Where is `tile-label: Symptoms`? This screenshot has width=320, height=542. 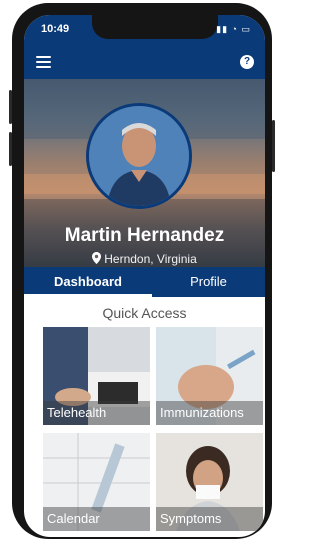
tile-label: Symptoms is located at coordinates (209, 519).